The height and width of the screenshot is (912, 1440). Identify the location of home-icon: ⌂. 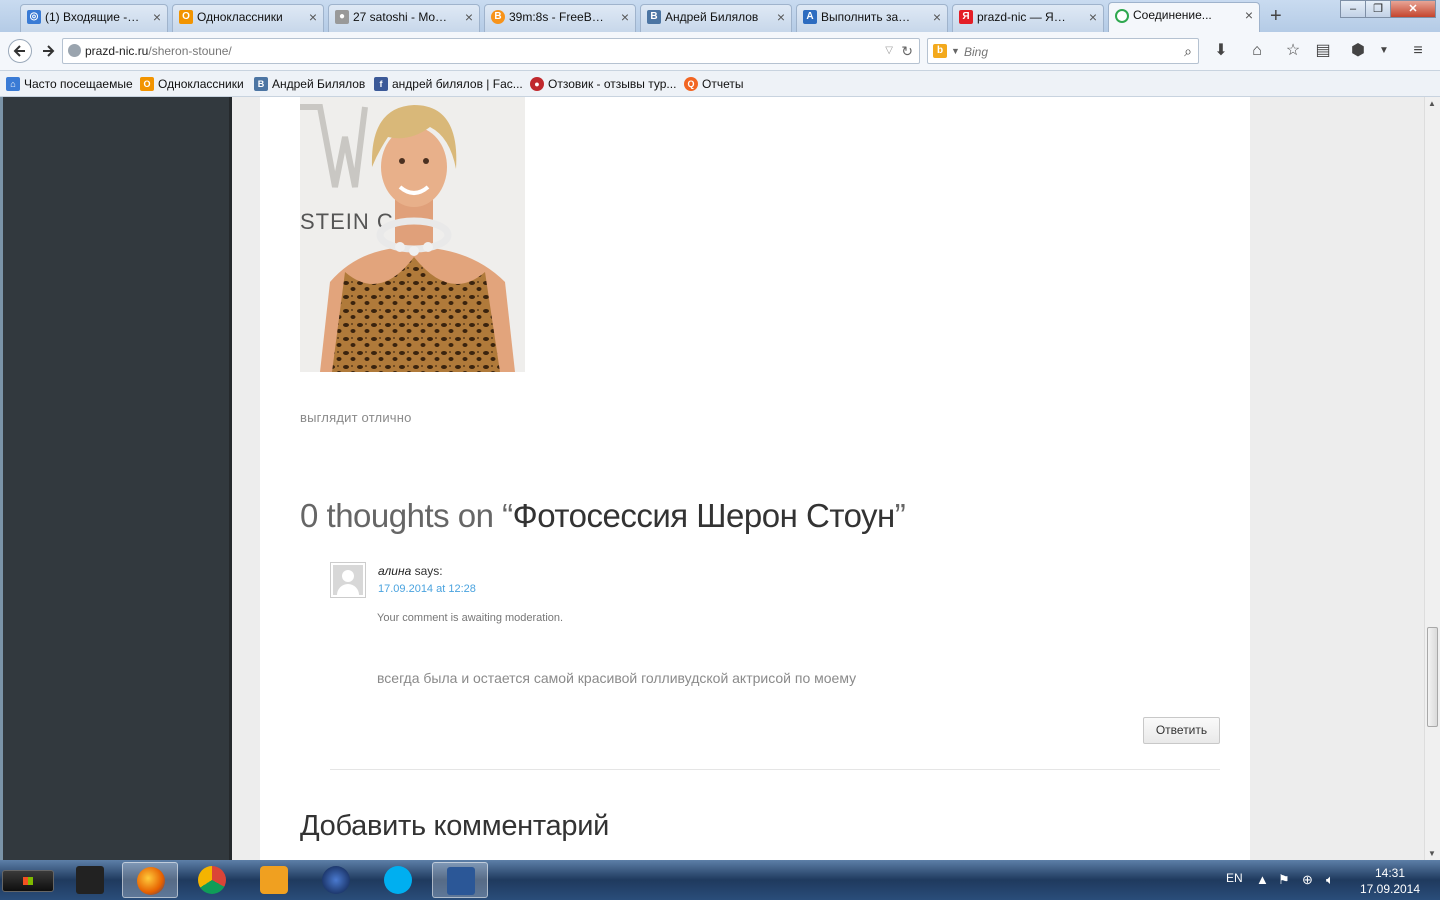
(1257, 51).